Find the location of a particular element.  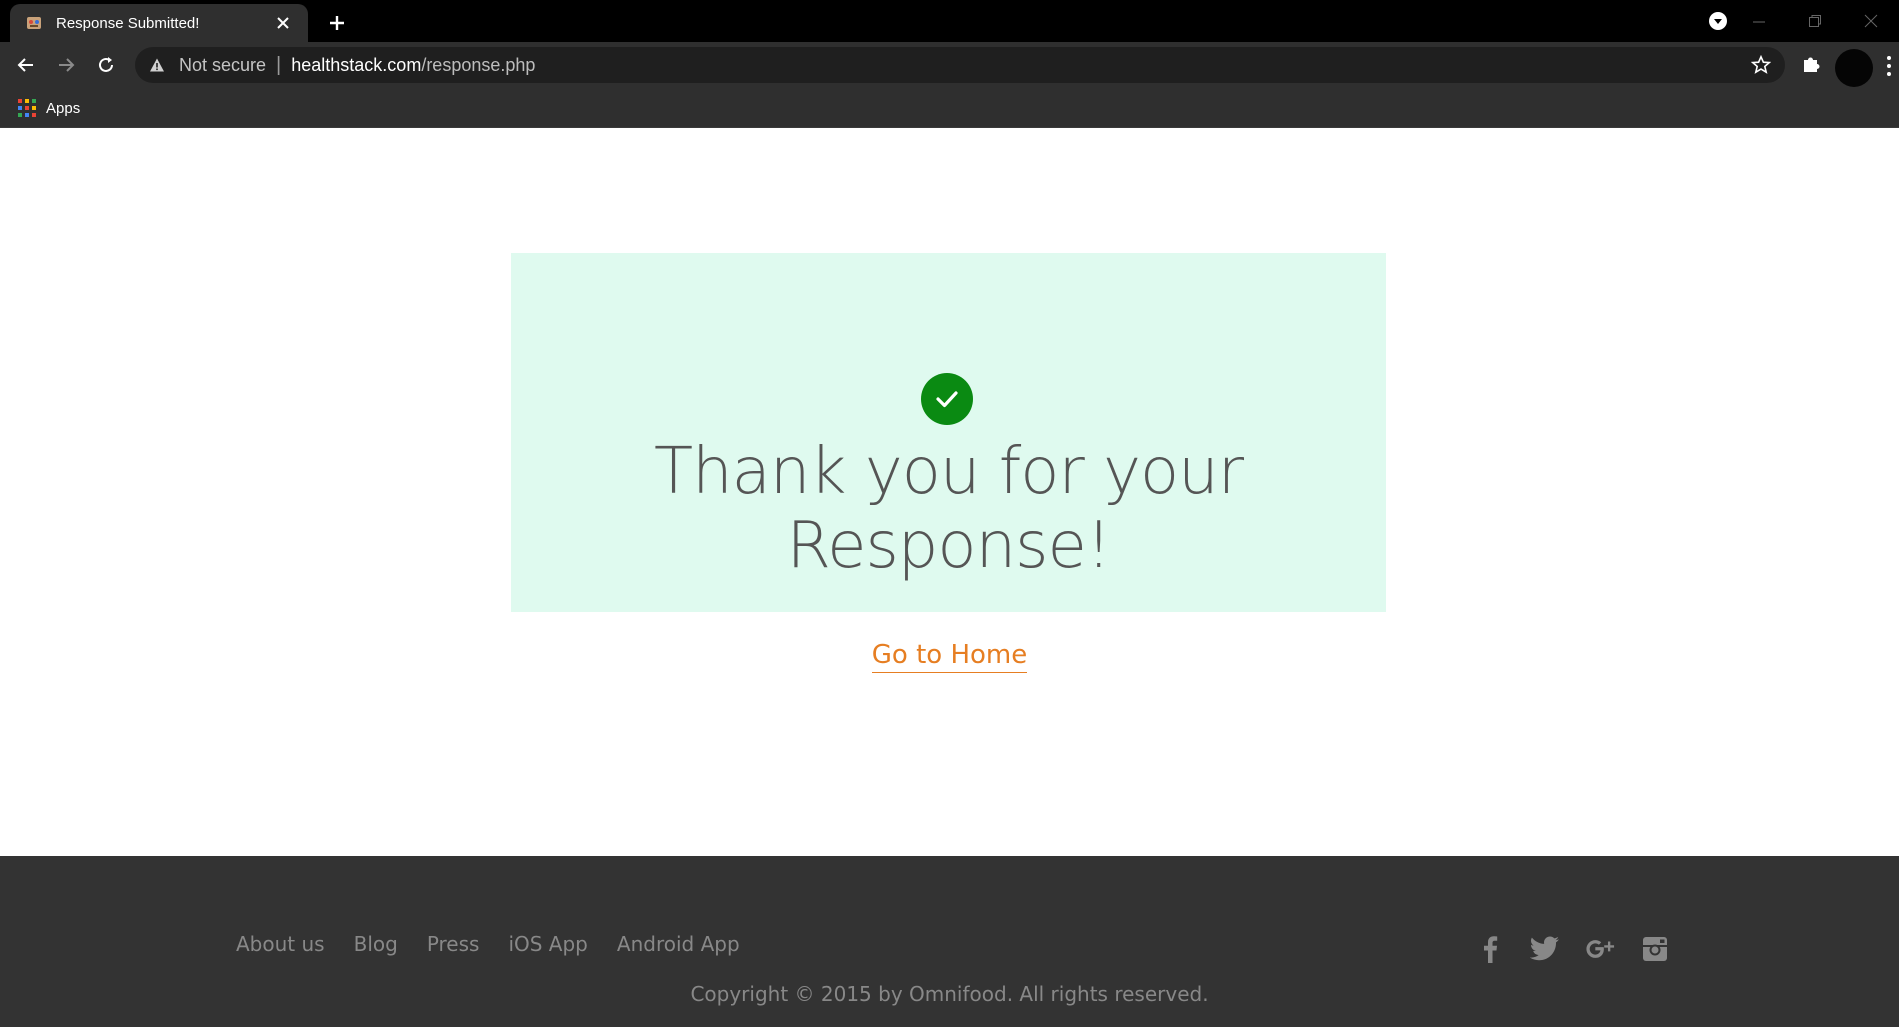

browser-tab: Response Submitted! is located at coordinates (159, 23).